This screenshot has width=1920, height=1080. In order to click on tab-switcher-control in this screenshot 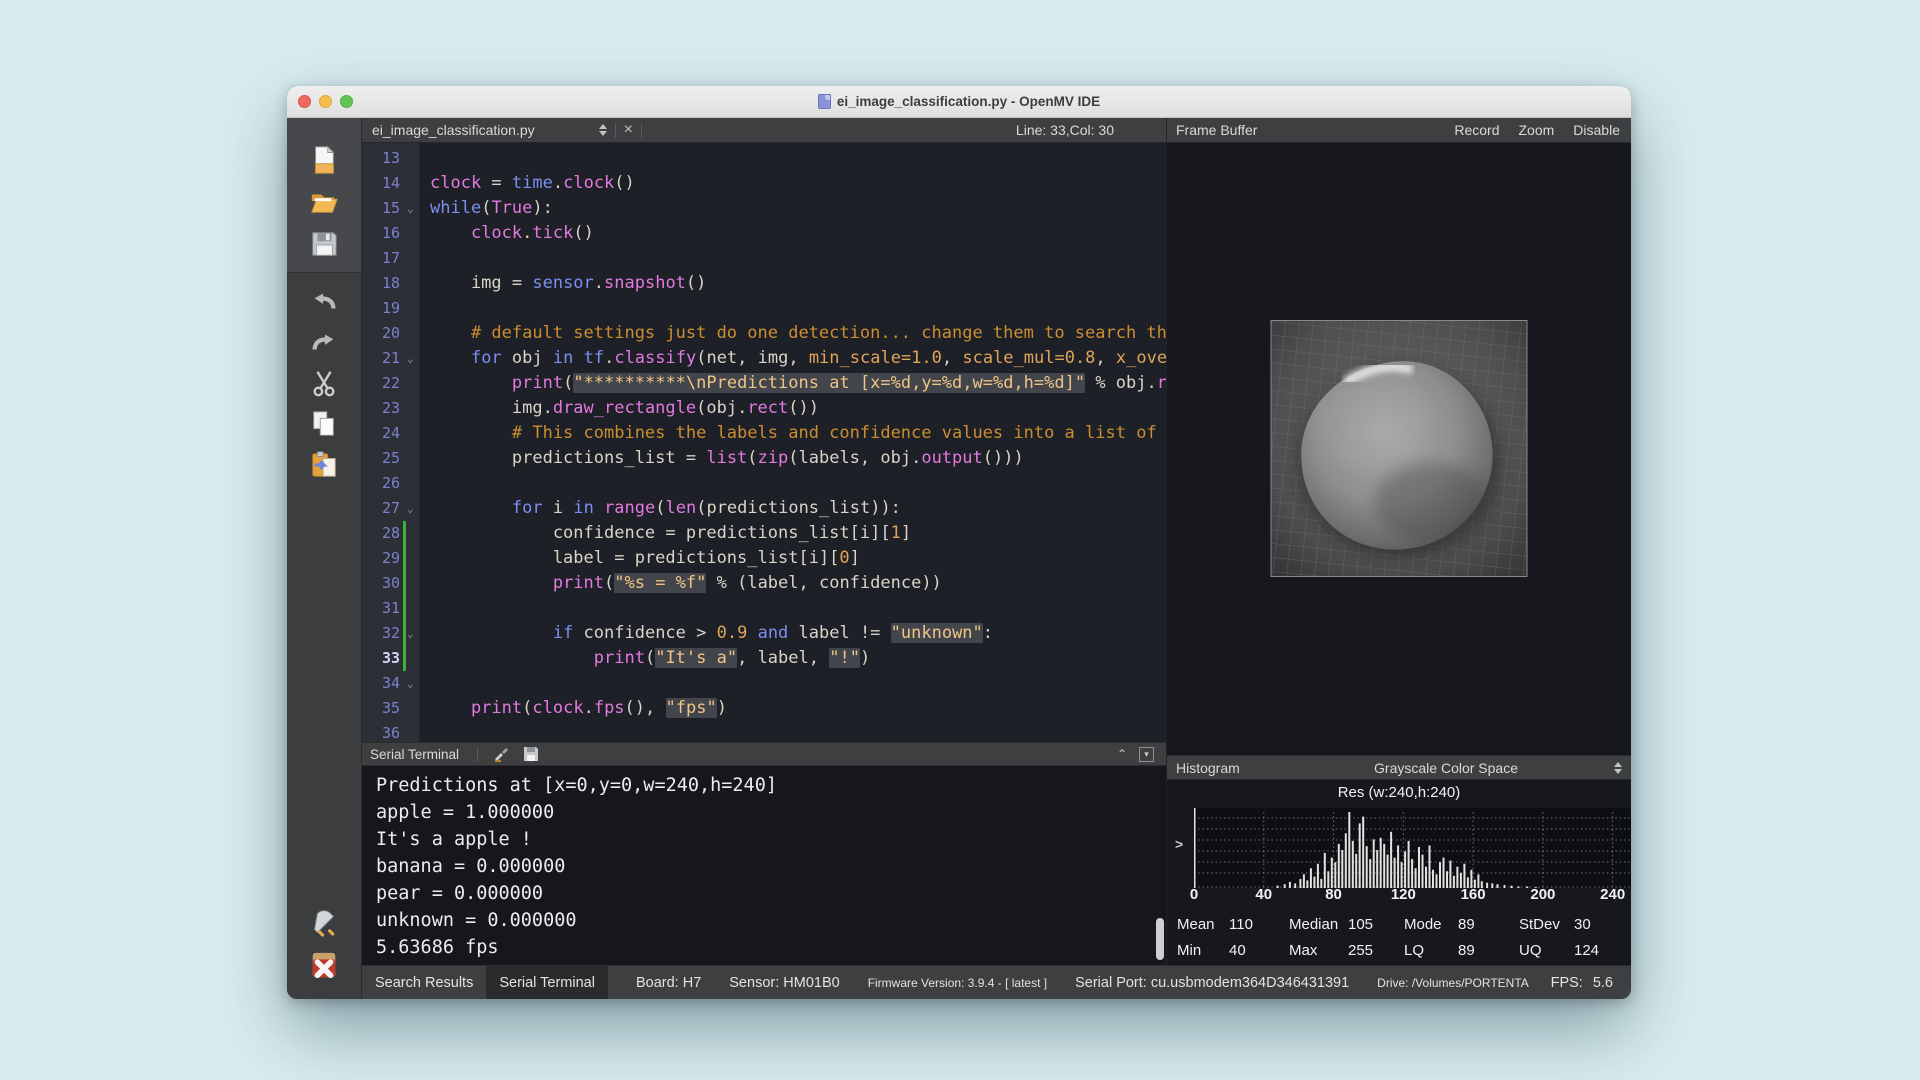, I will do `click(602, 130)`.